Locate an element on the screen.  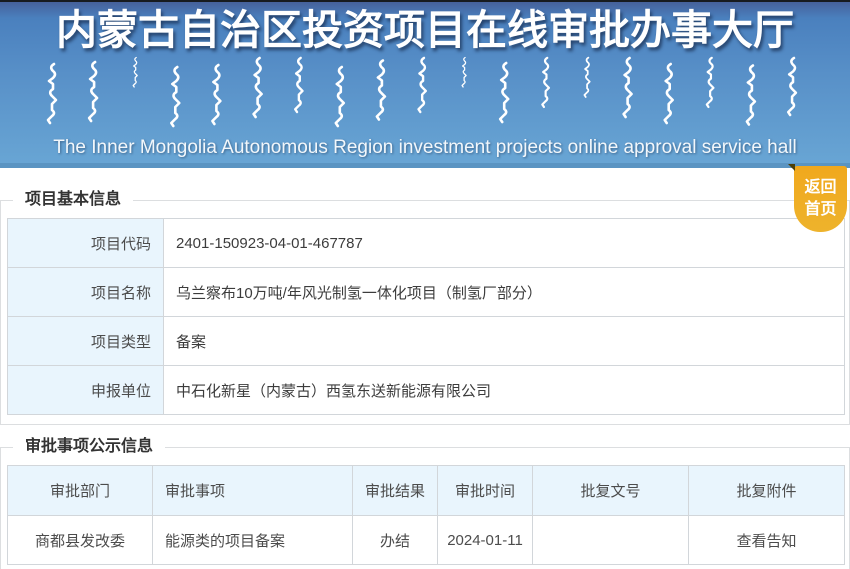
project-type-value: 备案 is located at coordinates (504, 341).